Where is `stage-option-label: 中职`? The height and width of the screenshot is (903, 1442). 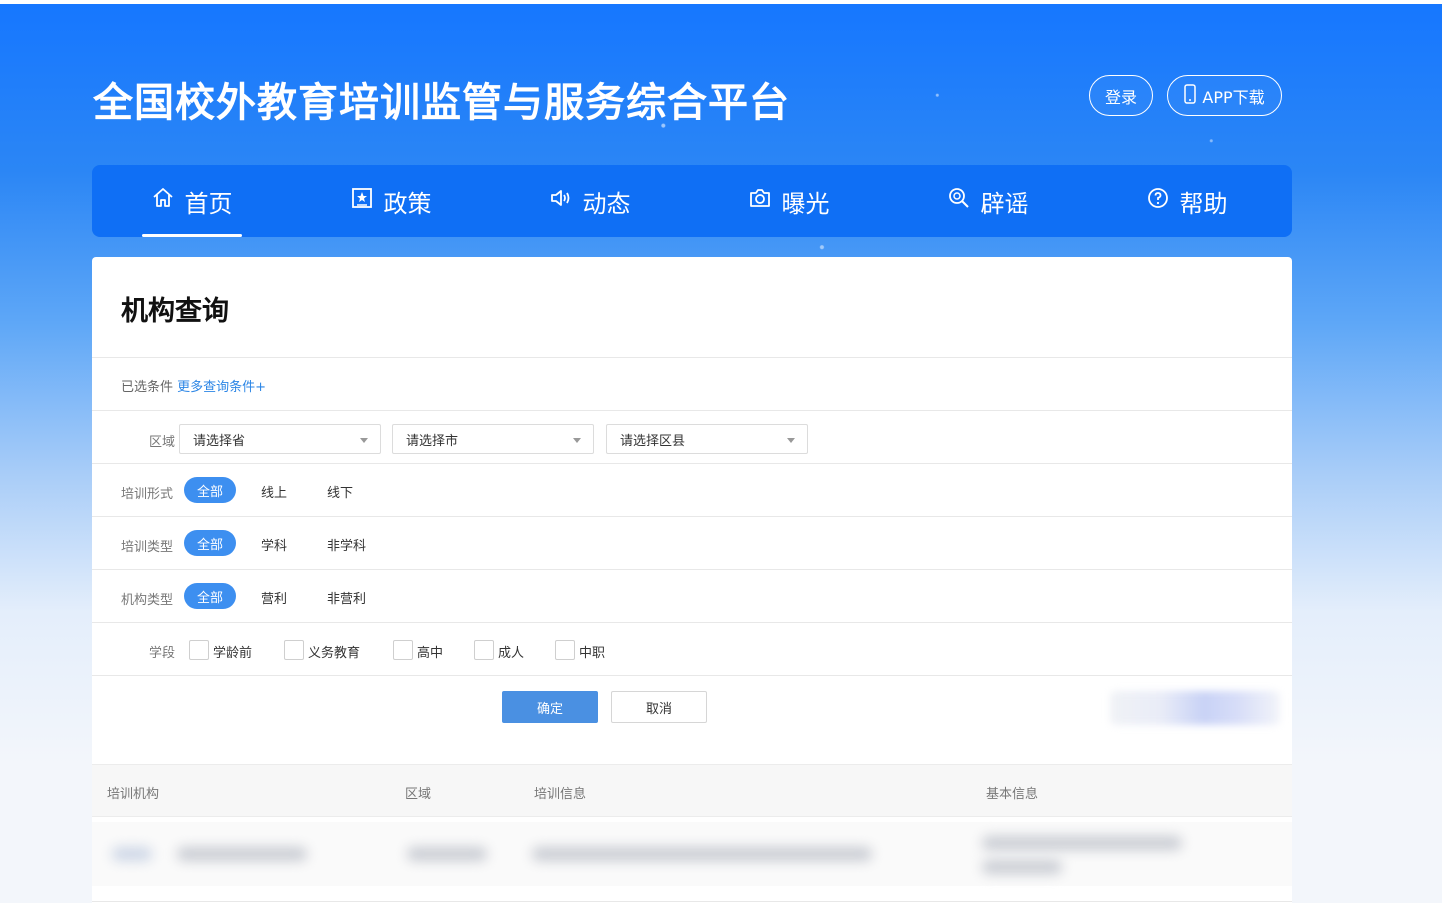
stage-option-label: 中职 is located at coordinates (592, 653).